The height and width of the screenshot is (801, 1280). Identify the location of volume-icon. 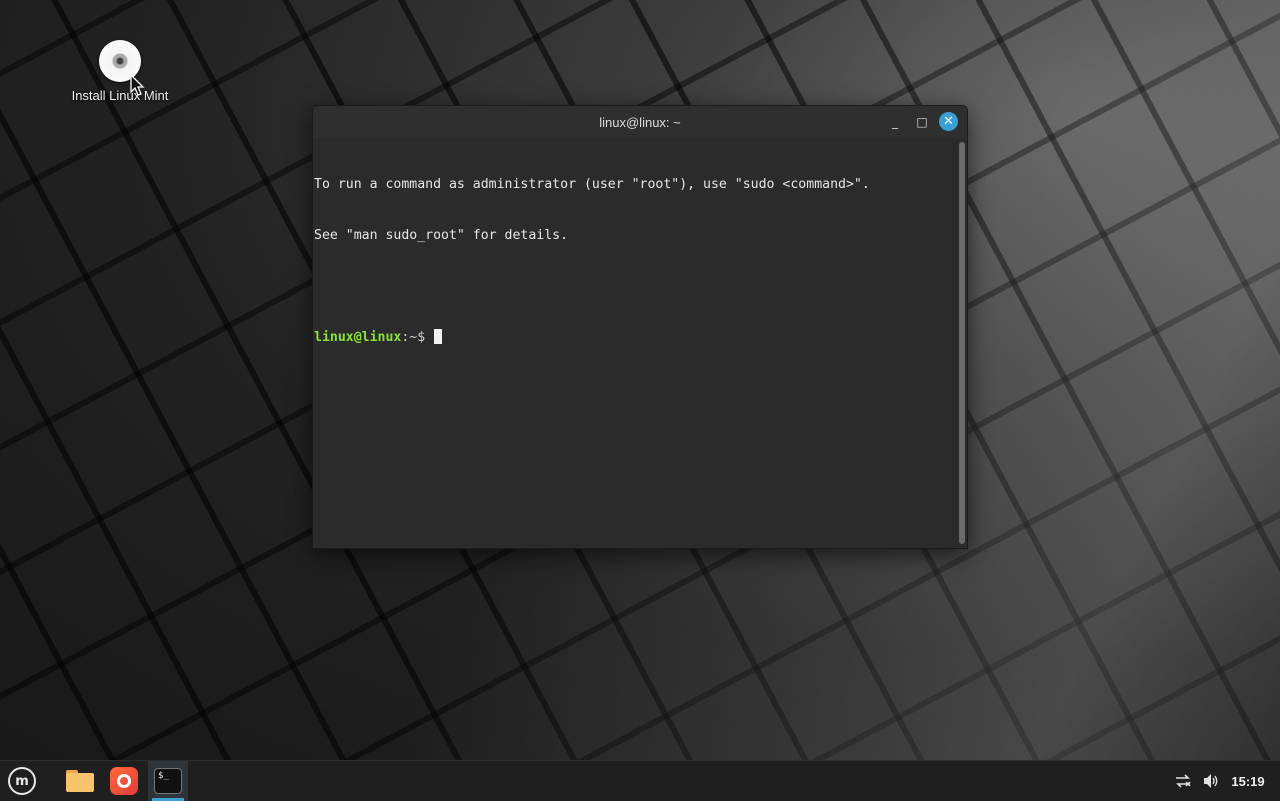
(1211, 781).